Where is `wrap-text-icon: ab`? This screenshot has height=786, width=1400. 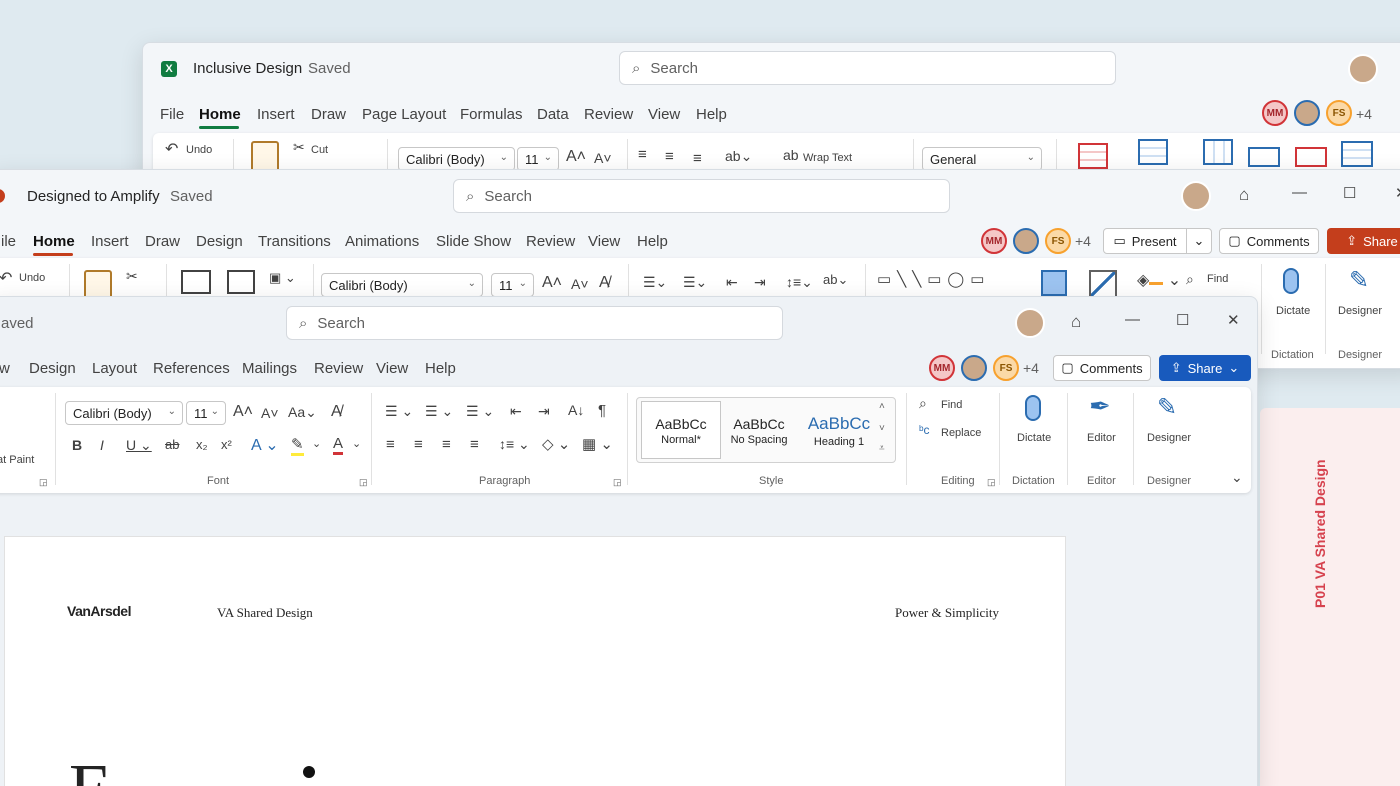 wrap-text-icon: ab is located at coordinates (791, 155).